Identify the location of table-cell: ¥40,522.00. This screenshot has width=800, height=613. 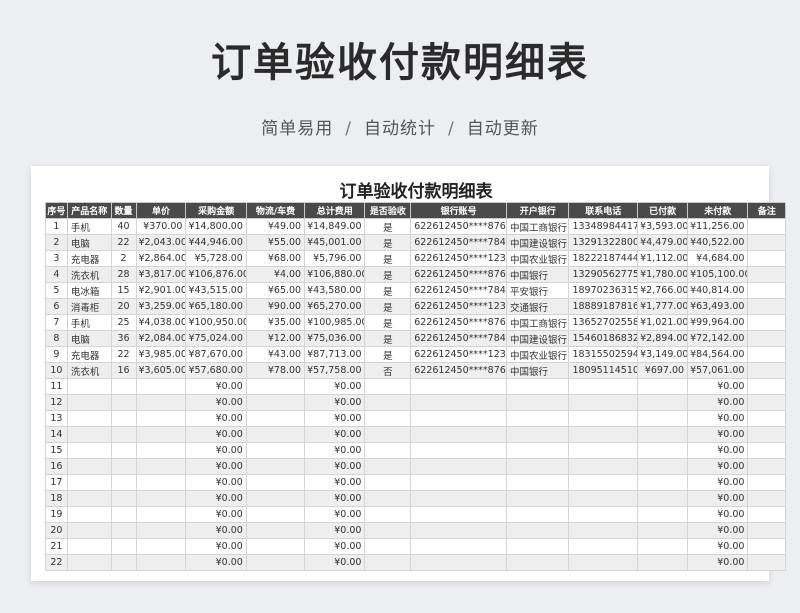
(718, 242).